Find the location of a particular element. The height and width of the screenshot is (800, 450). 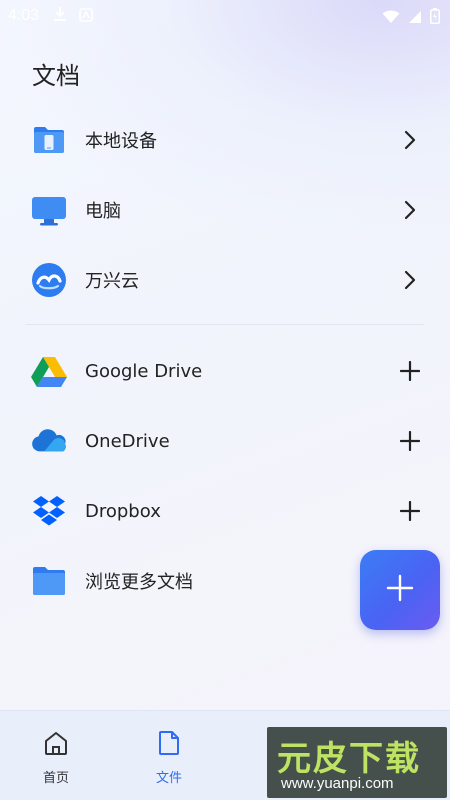

home-icon is located at coordinates (56, 745).